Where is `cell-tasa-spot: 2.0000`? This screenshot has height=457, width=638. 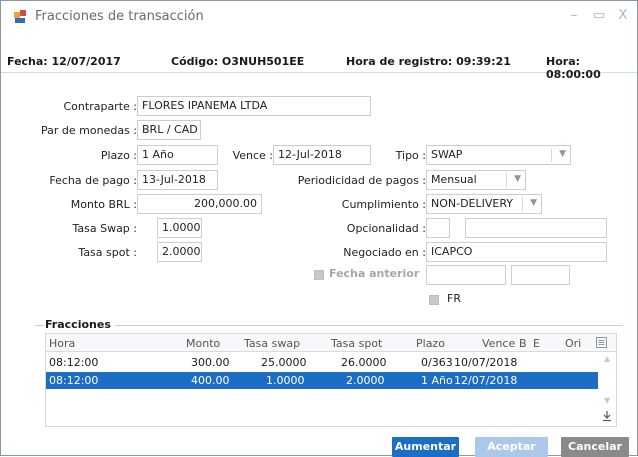
cell-tasa-spot: 2.0000 is located at coordinates (365, 380).